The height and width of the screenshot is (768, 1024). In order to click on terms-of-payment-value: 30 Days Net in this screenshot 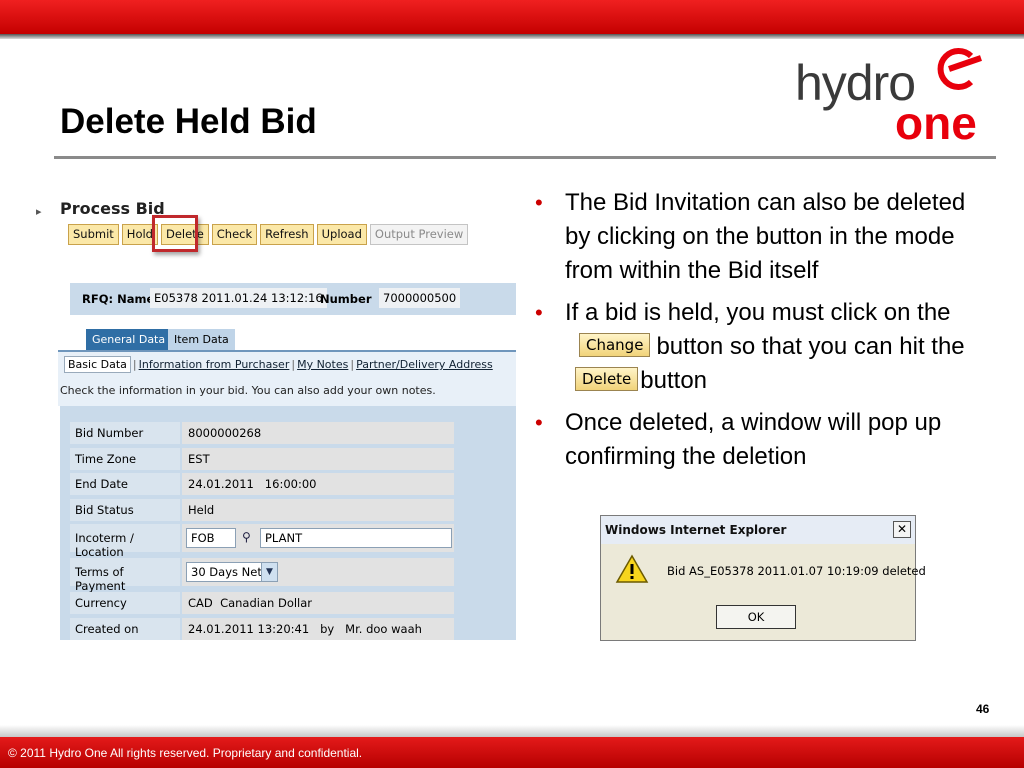, I will do `click(226, 572)`.